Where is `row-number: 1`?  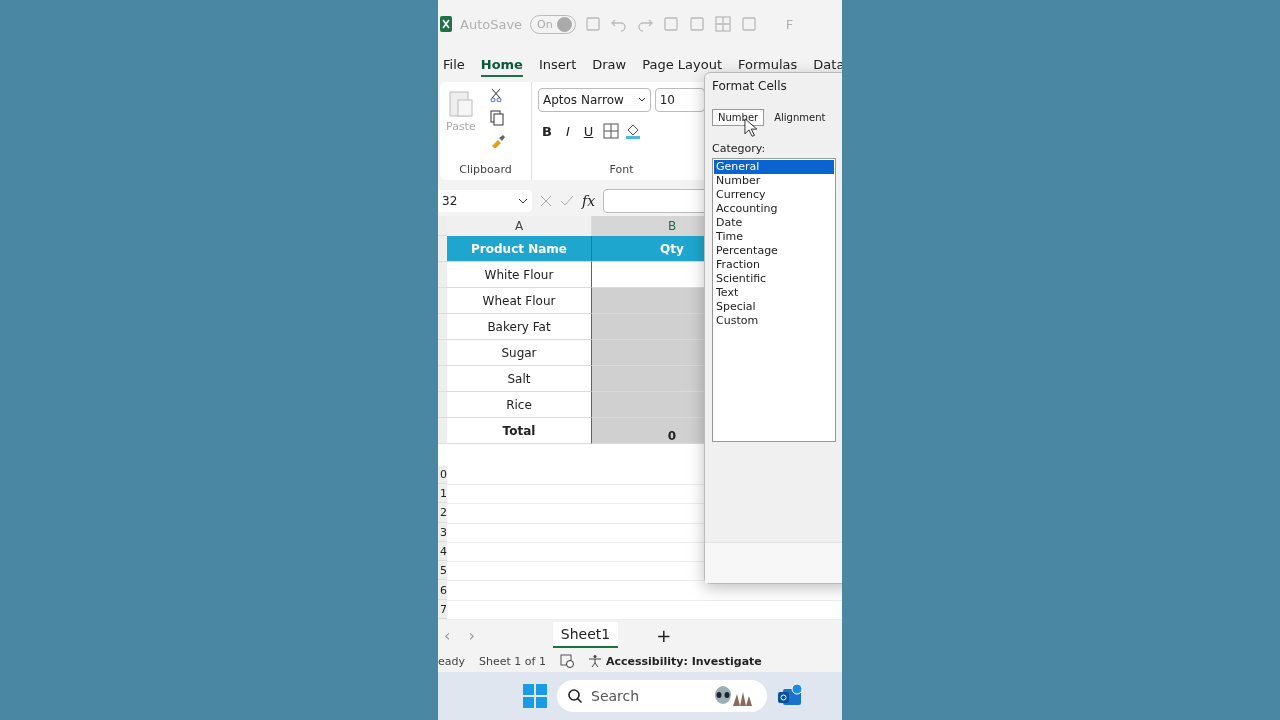 row-number: 1 is located at coordinates (442, 494).